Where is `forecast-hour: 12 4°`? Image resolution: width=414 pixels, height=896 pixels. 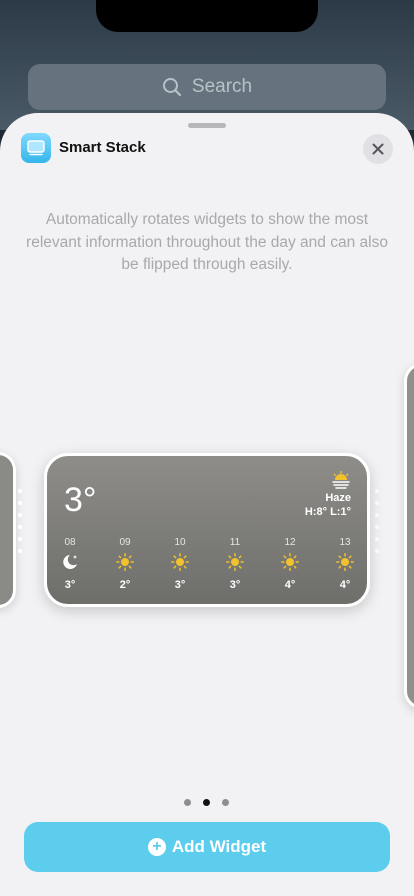
forecast-hour: 12 4° is located at coordinates (290, 564).